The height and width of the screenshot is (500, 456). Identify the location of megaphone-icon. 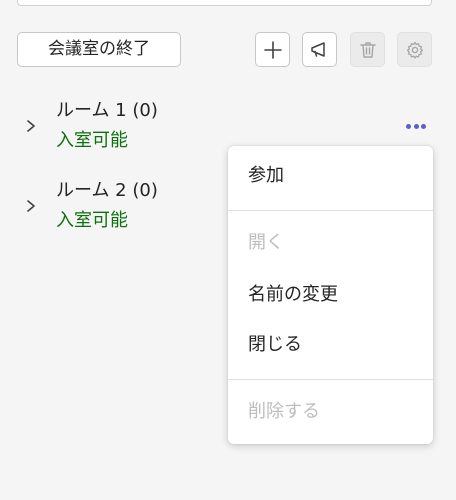
(317, 49).